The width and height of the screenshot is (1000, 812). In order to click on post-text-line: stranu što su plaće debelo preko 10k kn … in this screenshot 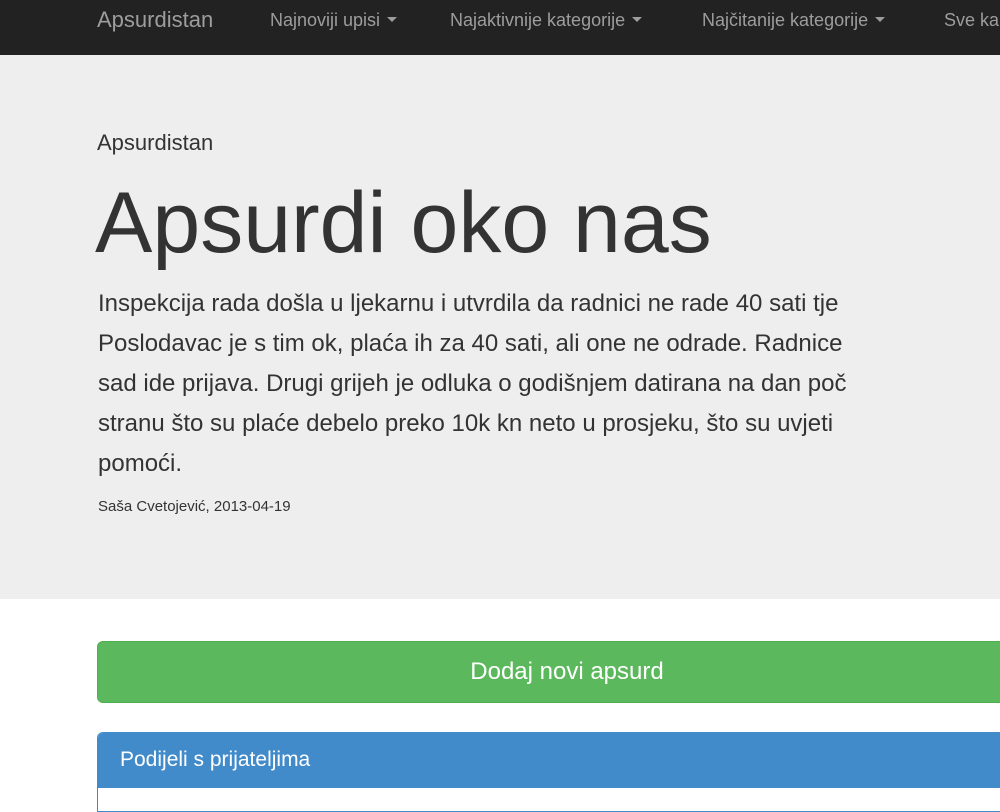, I will do `click(466, 423)`.